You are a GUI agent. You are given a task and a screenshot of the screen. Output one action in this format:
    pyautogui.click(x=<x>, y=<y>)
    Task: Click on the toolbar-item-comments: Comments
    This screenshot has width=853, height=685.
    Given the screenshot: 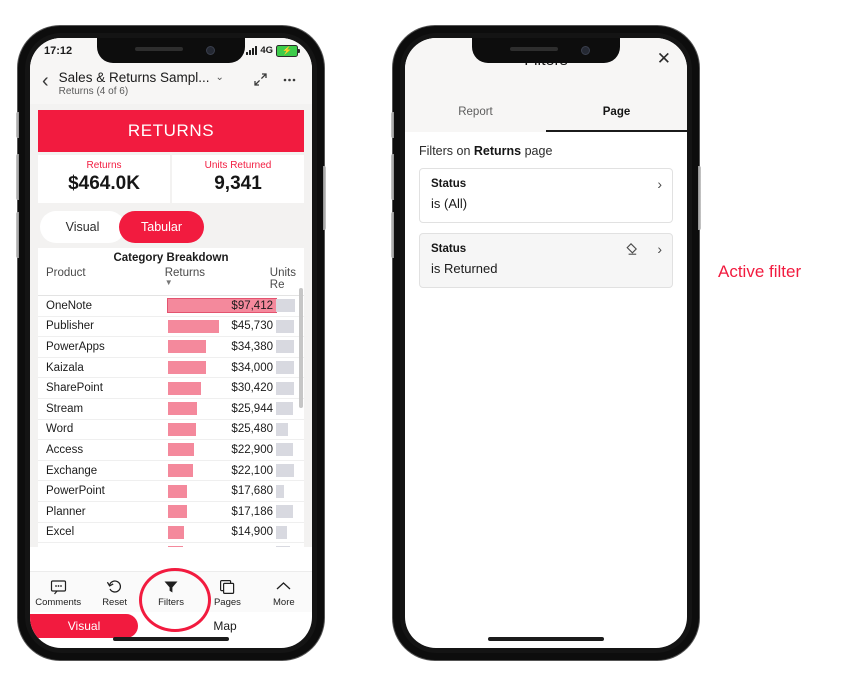 What is the action you would take?
    pyautogui.click(x=58, y=592)
    